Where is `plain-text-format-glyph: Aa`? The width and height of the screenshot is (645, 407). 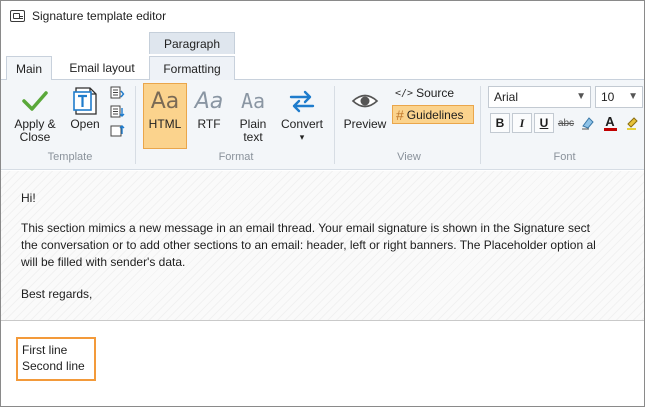 plain-text-format-glyph: Aa is located at coordinates (253, 101).